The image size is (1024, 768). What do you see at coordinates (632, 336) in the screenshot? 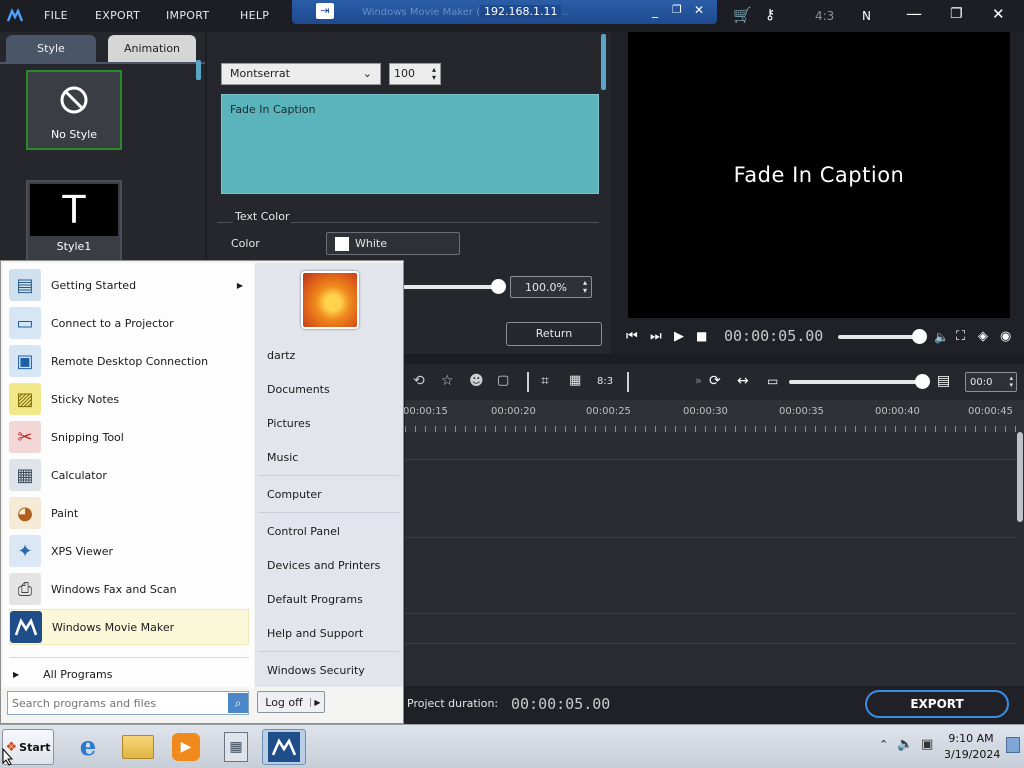
I see `previous-frame-icon: ⏮` at bounding box center [632, 336].